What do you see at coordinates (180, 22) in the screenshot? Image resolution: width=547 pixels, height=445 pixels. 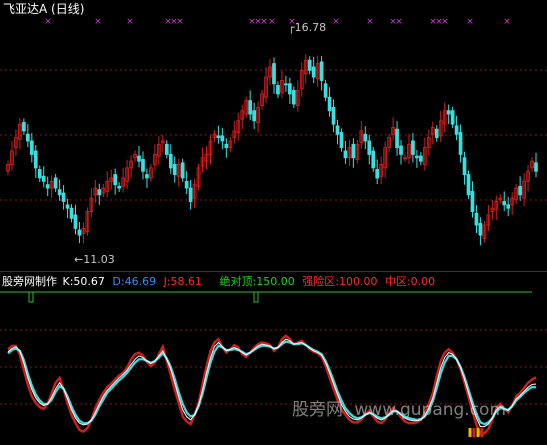 I see `signal-marker-6: ×` at bounding box center [180, 22].